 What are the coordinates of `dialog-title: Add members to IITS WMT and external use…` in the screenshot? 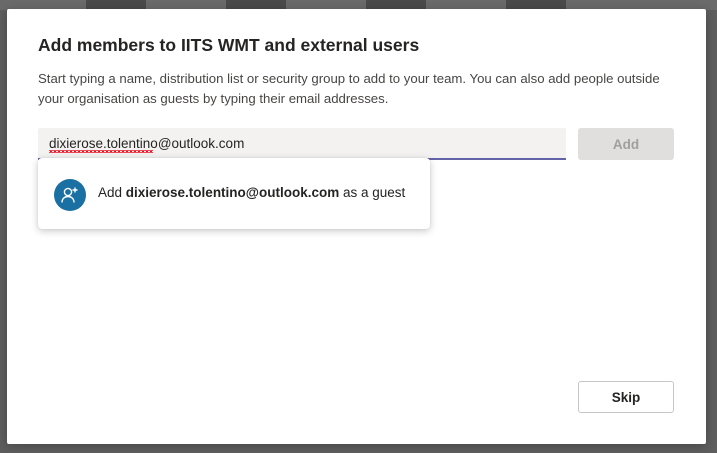 It's located at (229, 45).